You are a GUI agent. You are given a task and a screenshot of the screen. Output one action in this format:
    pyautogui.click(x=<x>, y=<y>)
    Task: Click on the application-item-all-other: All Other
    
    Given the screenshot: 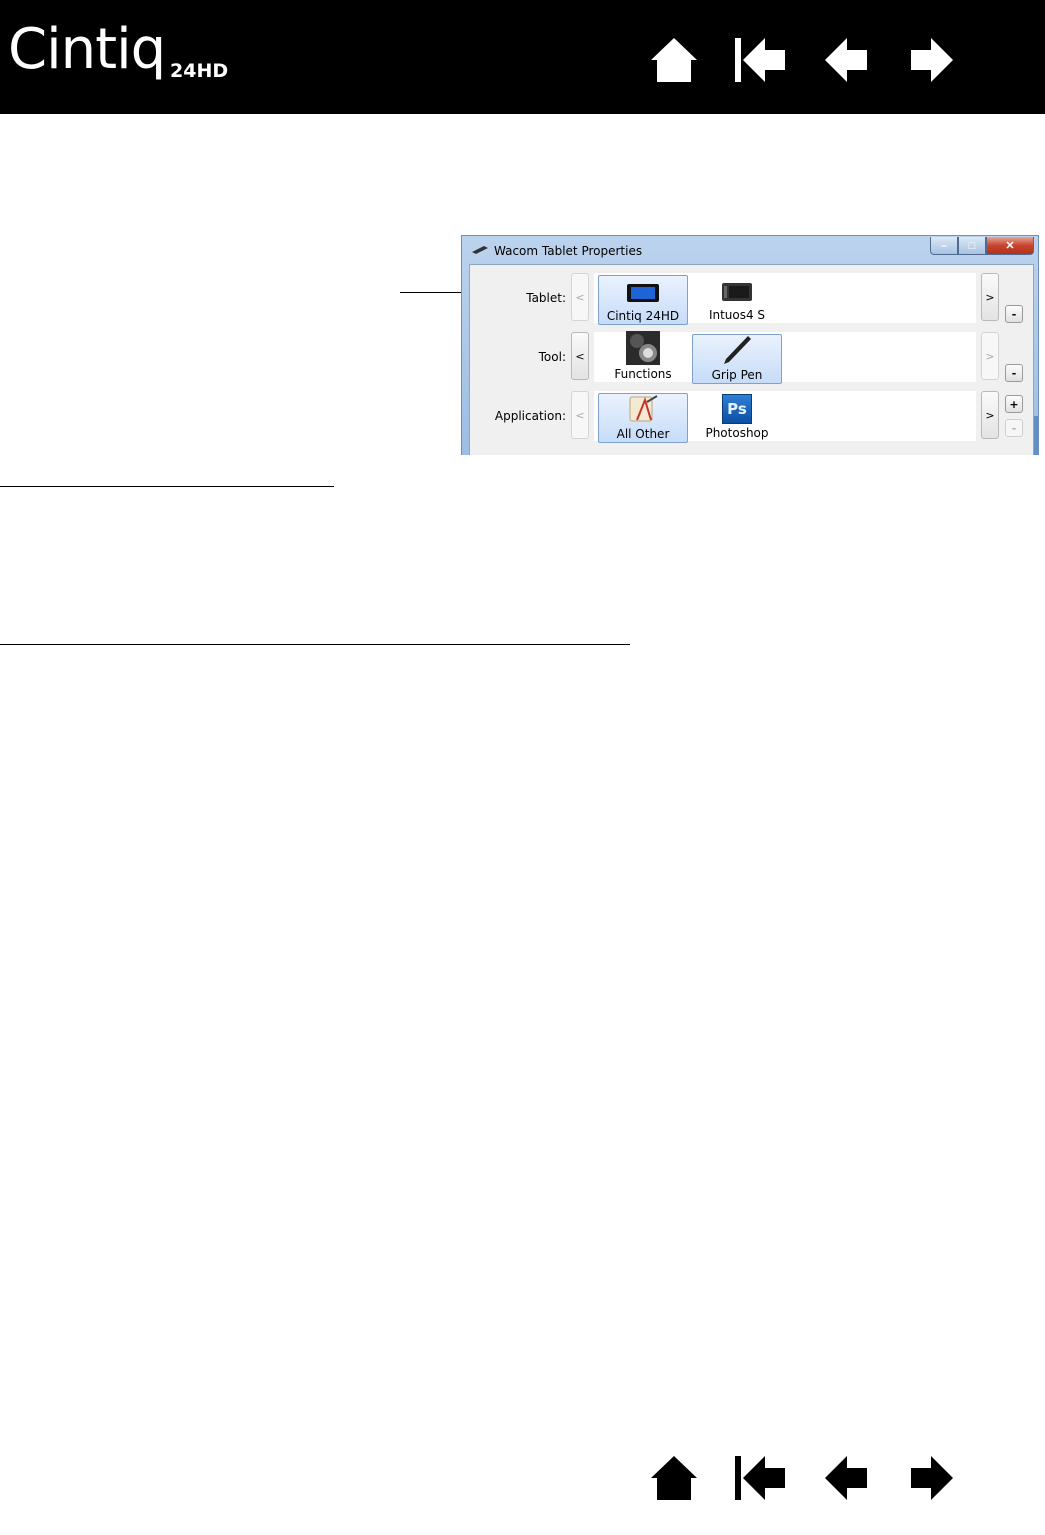 What is the action you would take?
    pyautogui.click(x=643, y=418)
    